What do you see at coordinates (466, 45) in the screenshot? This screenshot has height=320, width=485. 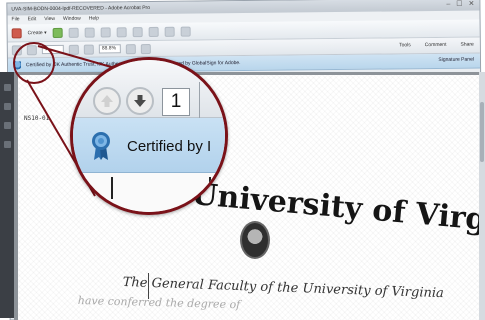 I see `tab-share: Share` at bounding box center [466, 45].